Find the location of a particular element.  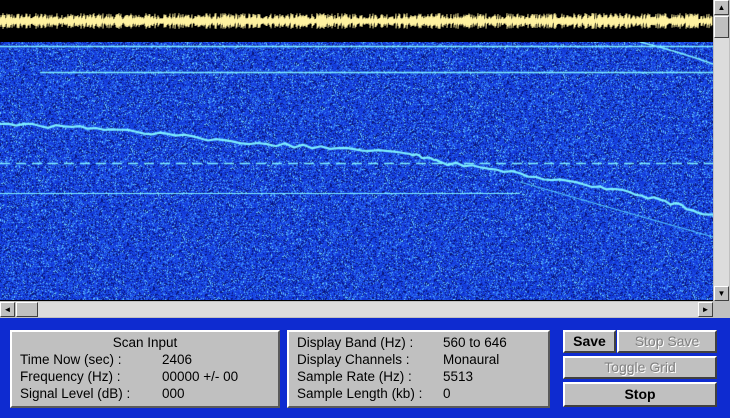

horizontal-scroll-thumb is located at coordinates (27, 309).